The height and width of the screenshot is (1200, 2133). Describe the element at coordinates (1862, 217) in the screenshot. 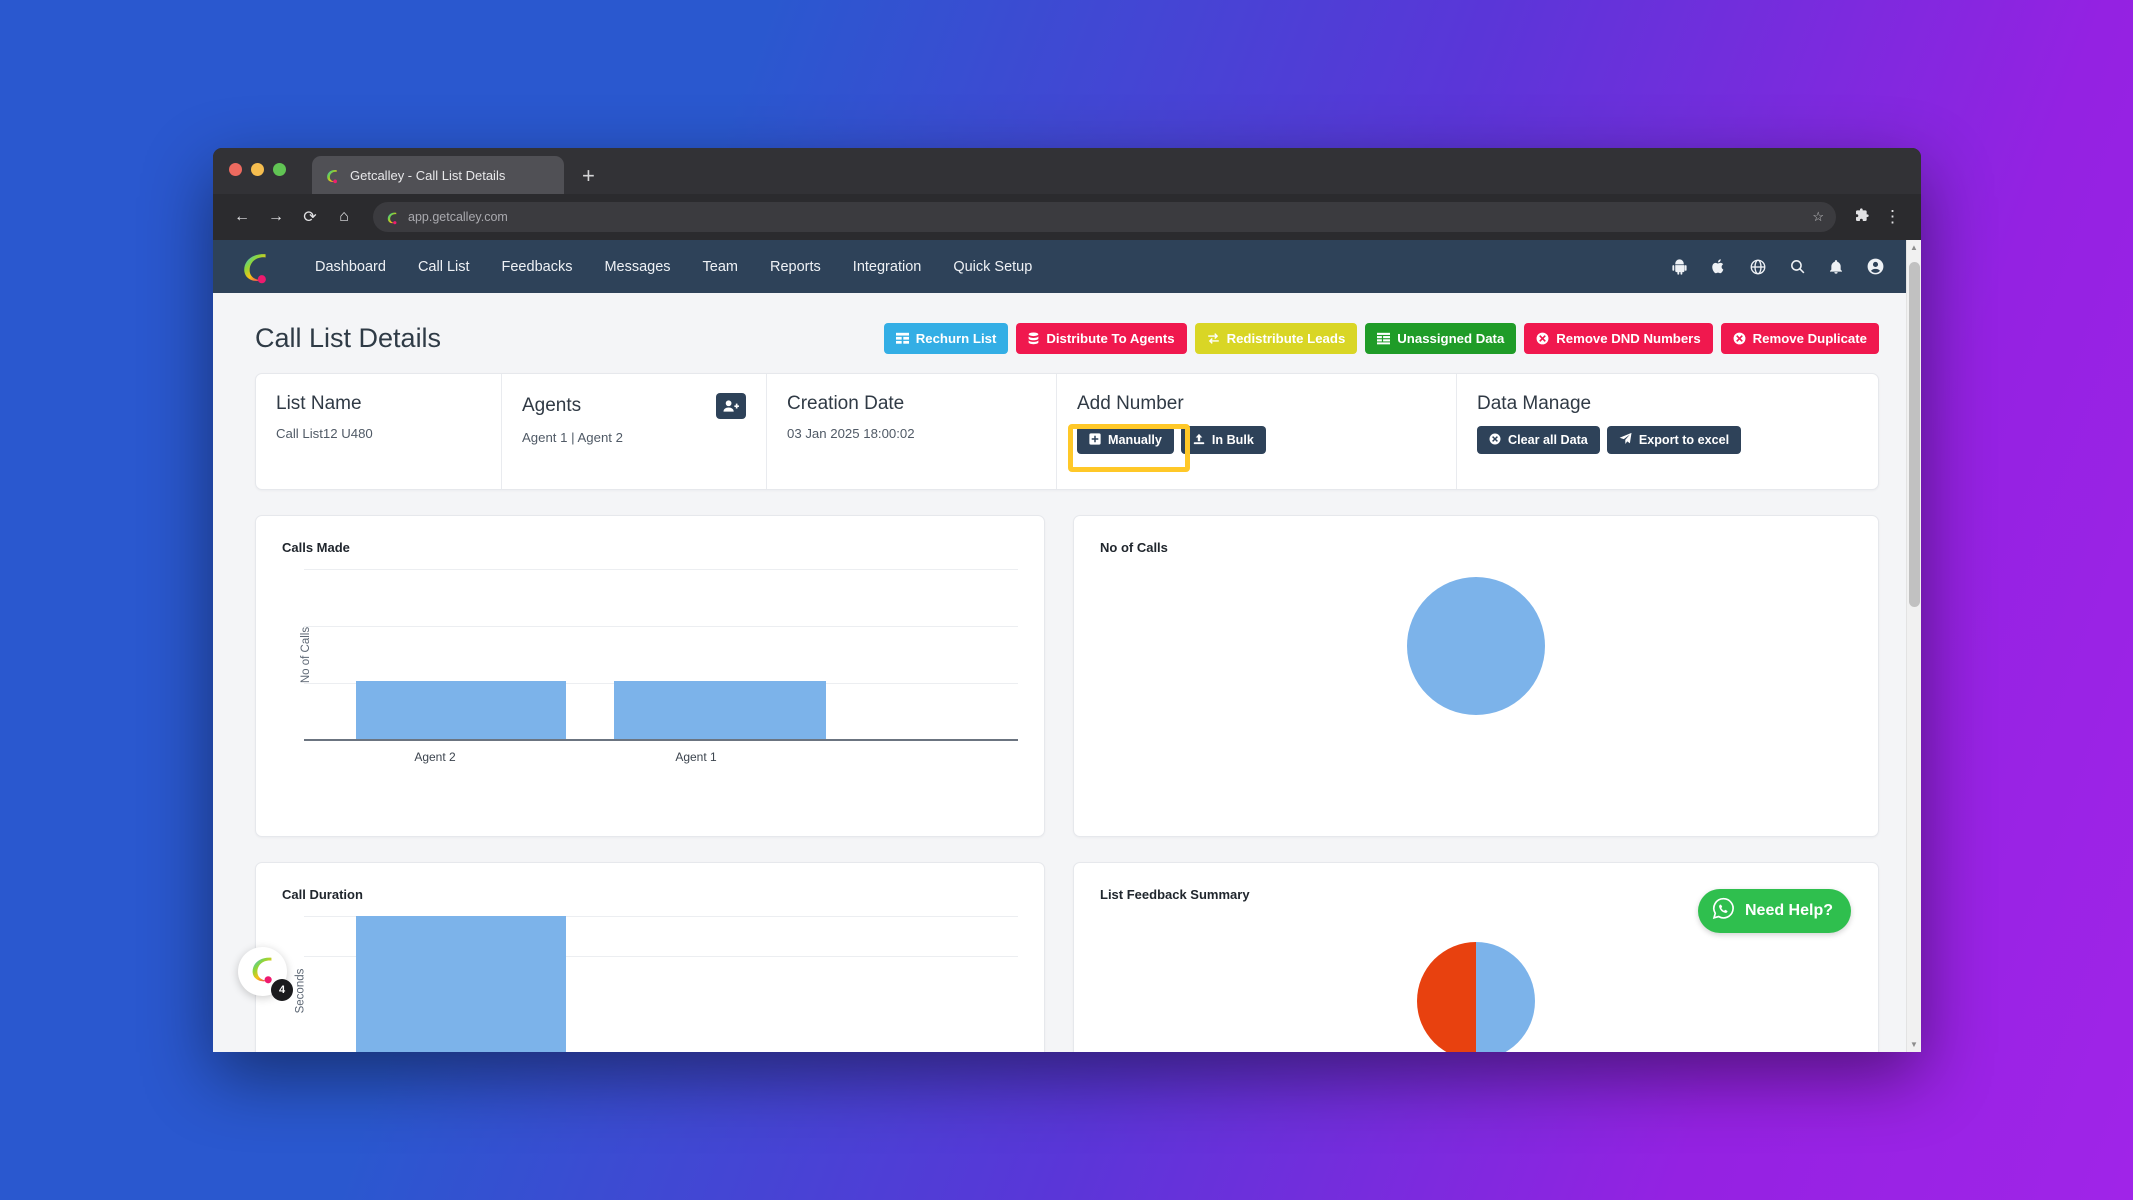

I see `extensions-icon` at that location.